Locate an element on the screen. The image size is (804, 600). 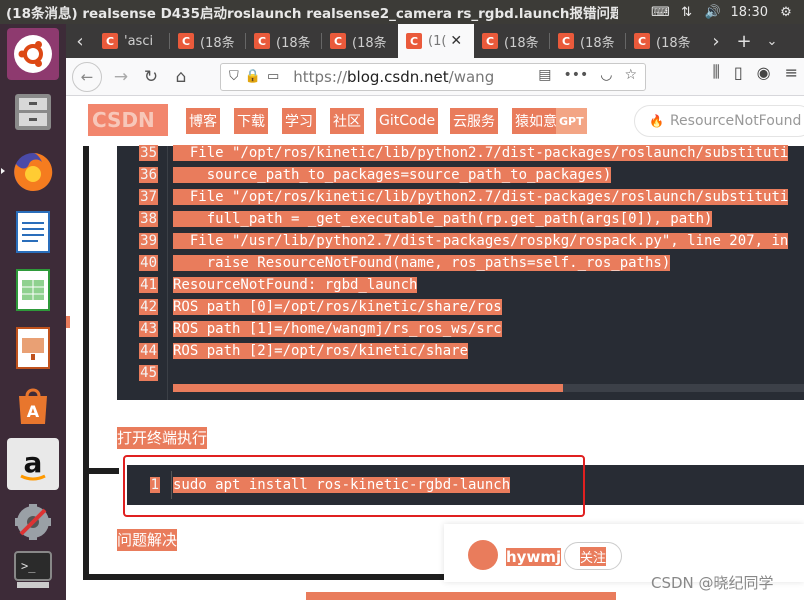
nav-gpt: GPT is located at coordinates (571, 121).